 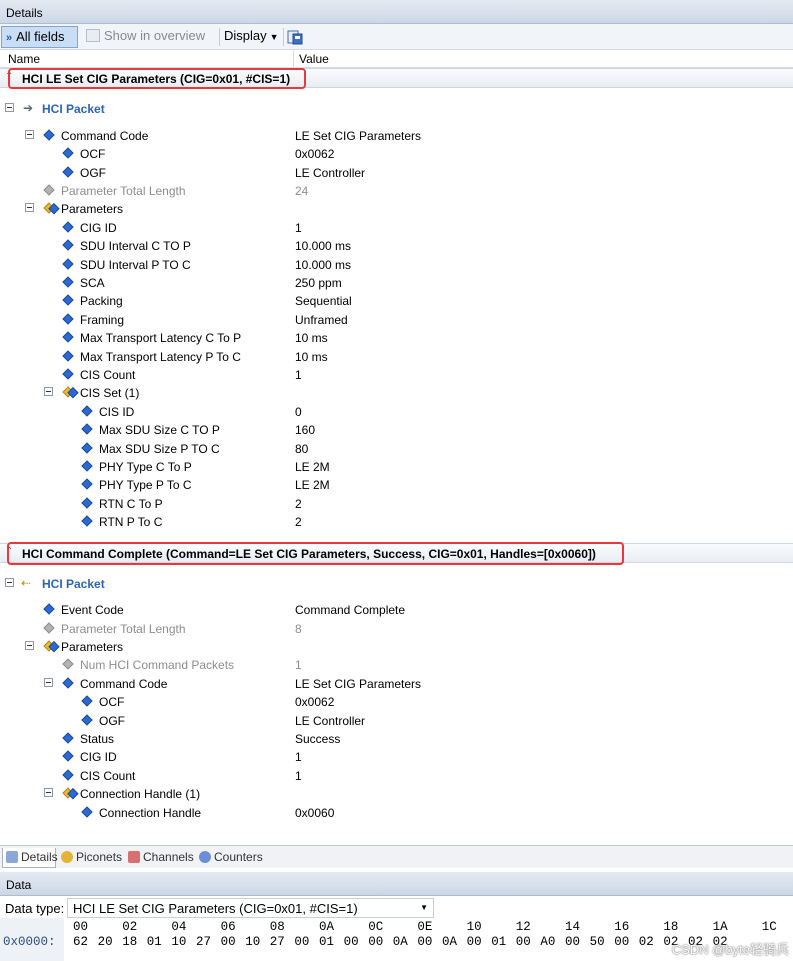 What do you see at coordinates (396, 338) in the screenshot?
I see `tree-row: Max Transport Latency C To P 10 ms` at bounding box center [396, 338].